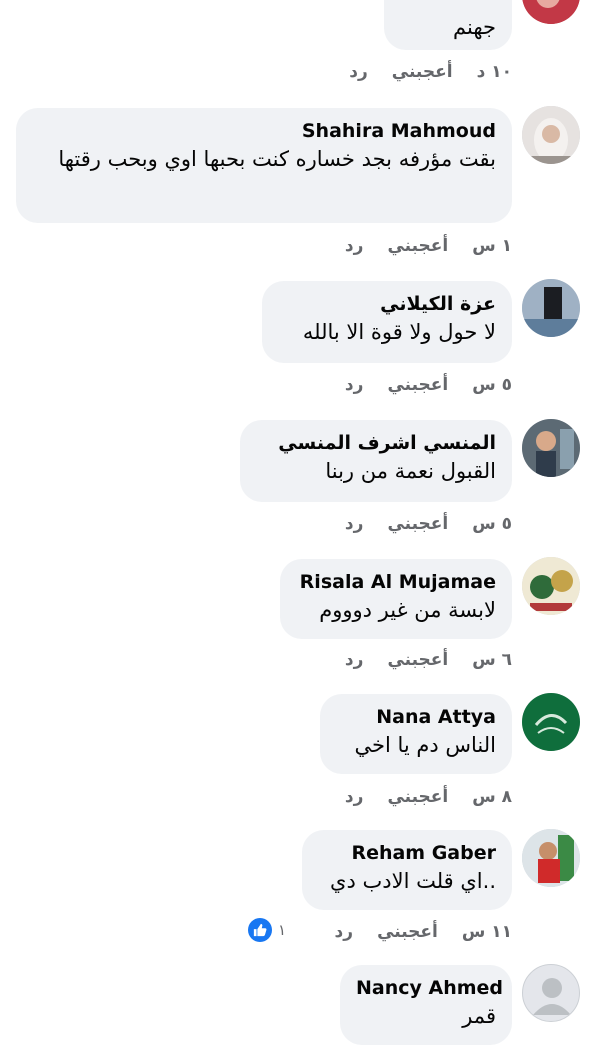 The height and width of the screenshot is (1045, 598). What do you see at coordinates (396, 582) in the screenshot?
I see `commenter-name: Risala Al Mujamae` at bounding box center [396, 582].